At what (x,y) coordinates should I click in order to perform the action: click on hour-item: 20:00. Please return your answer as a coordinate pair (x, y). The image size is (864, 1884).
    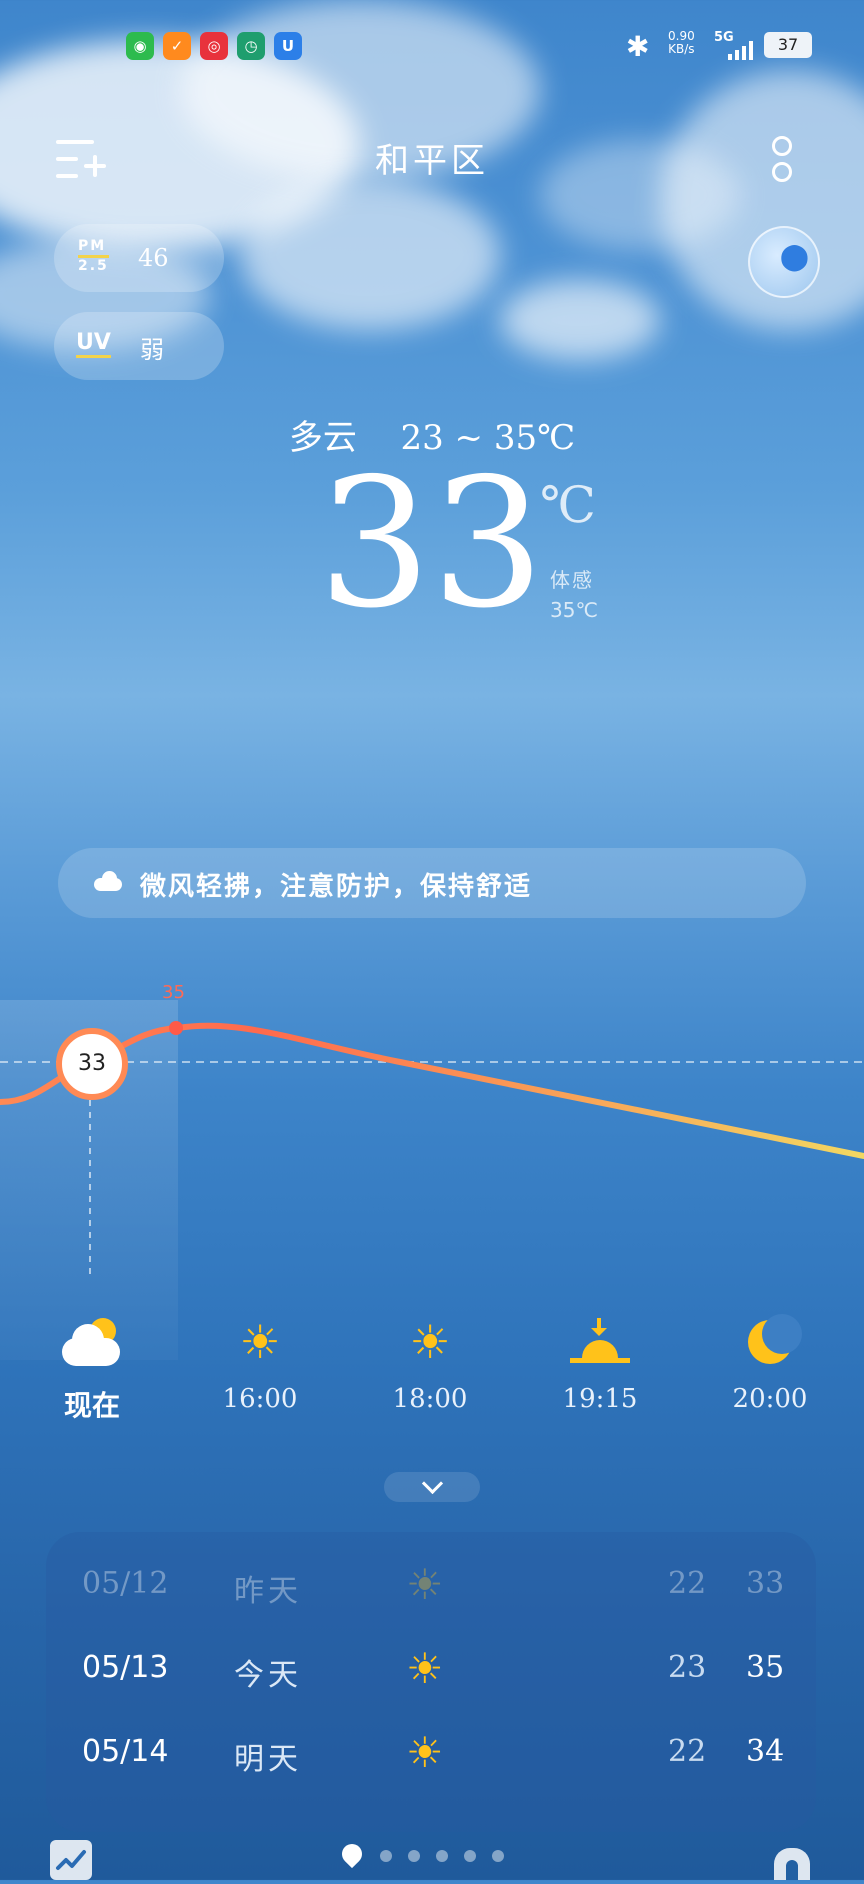
    Looking at the image, I should click on (770, 1364).